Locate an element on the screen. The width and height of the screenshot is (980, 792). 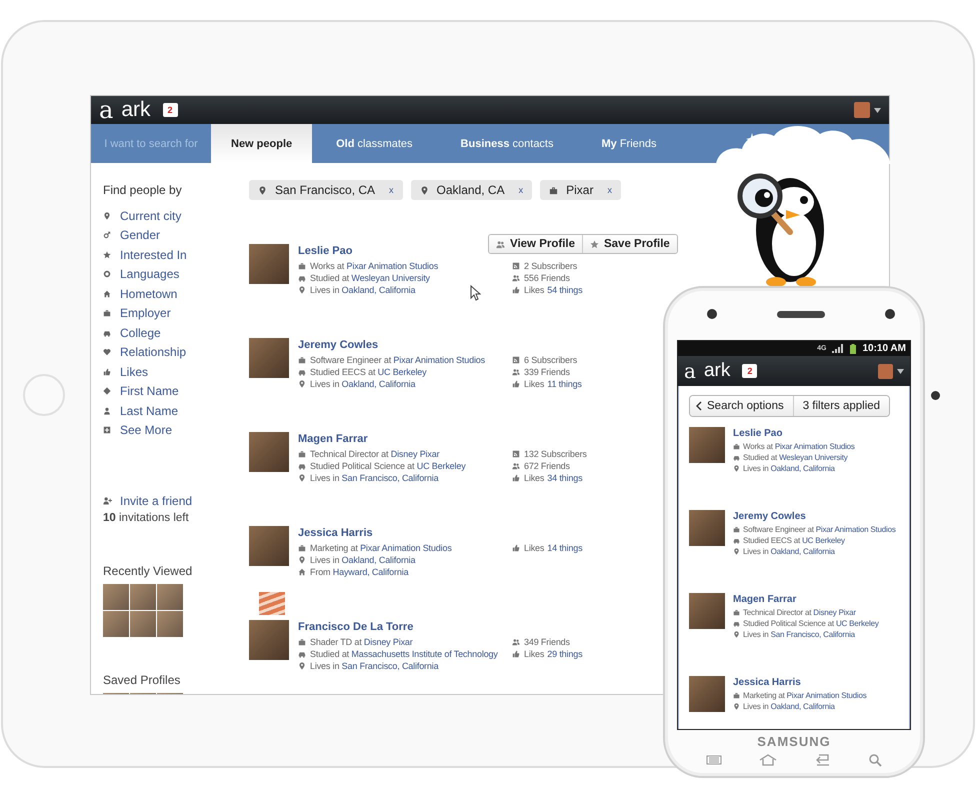
filter-link: Last Name is located at coordinates (149, 411).